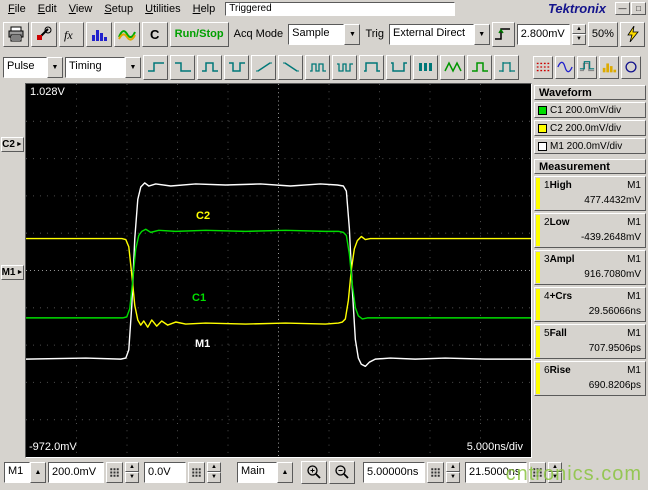 Image resolution: width=648 pixels, height=490 pixels. What do you see at coordinates (103, 67) in the screenshot?
I see `meas-category2-select: Timing ▼` at bounding box center [103, 67].